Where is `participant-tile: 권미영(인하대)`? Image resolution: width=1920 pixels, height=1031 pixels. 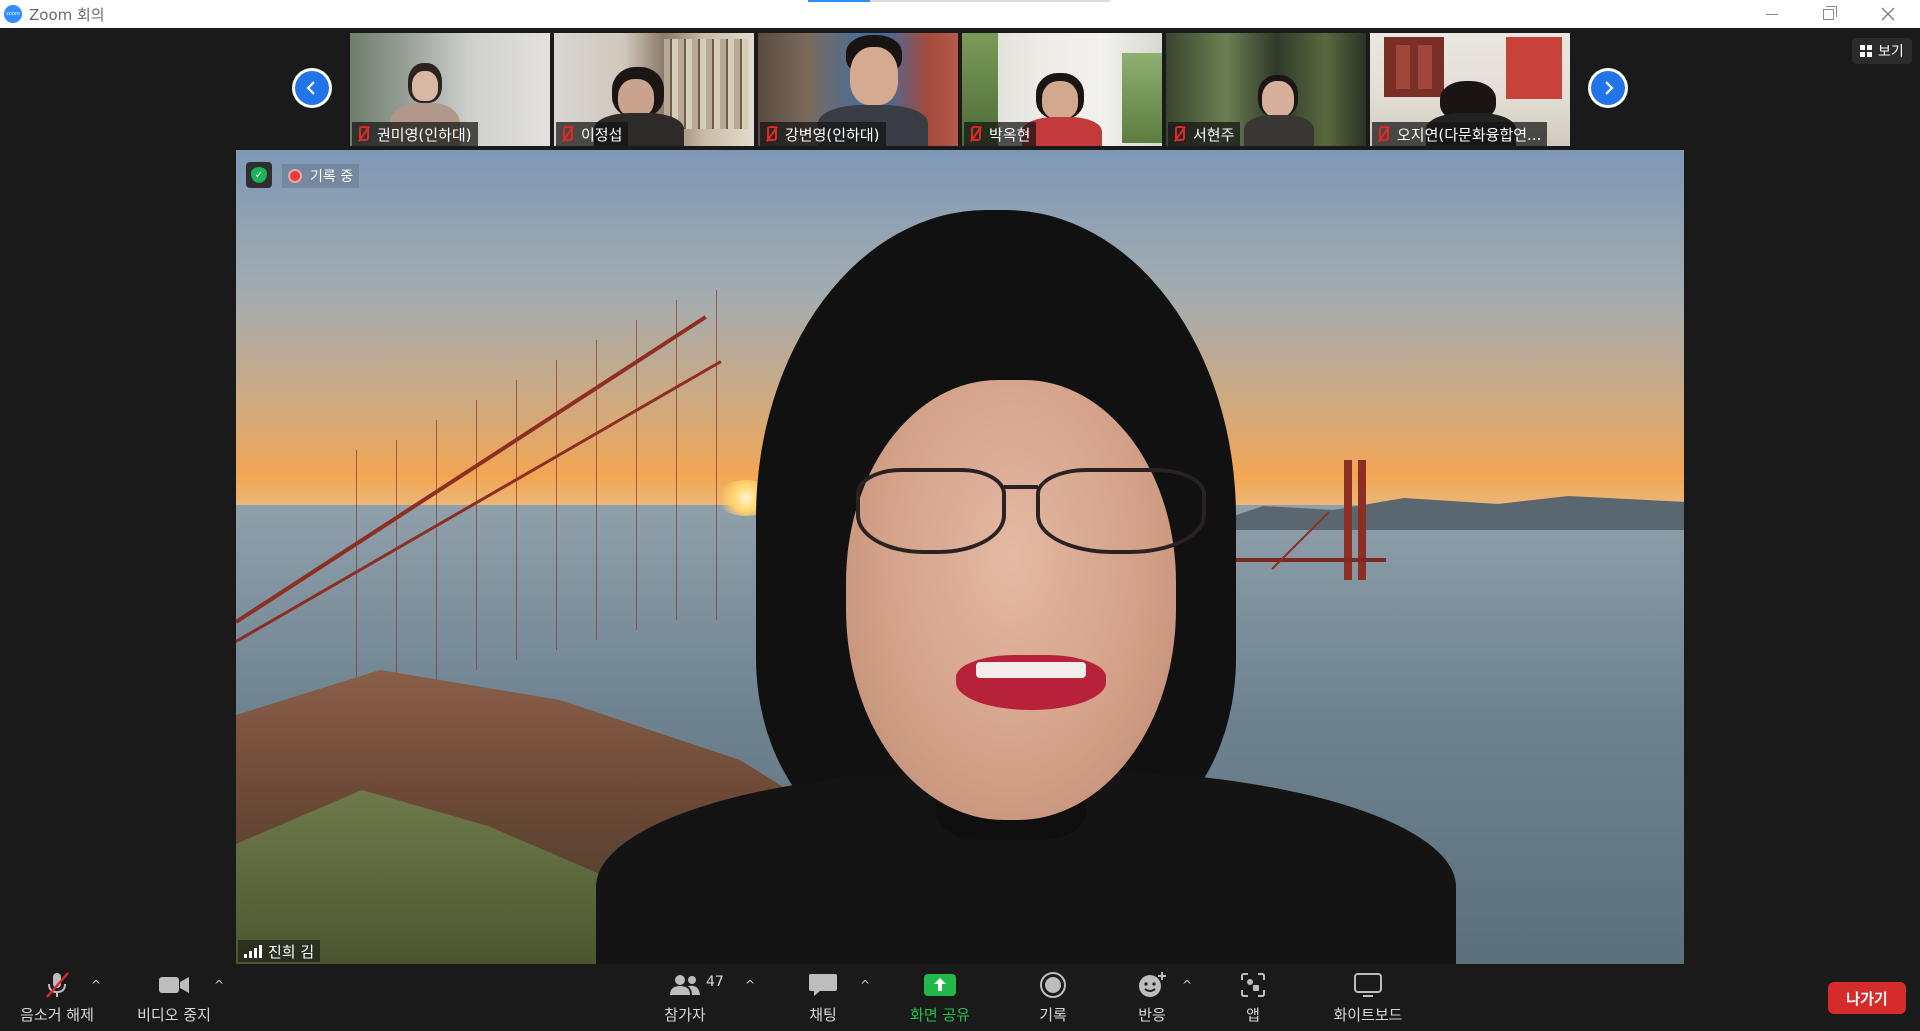 participant-tile: 권미영(인하대) is located at coordinates (450, 89).